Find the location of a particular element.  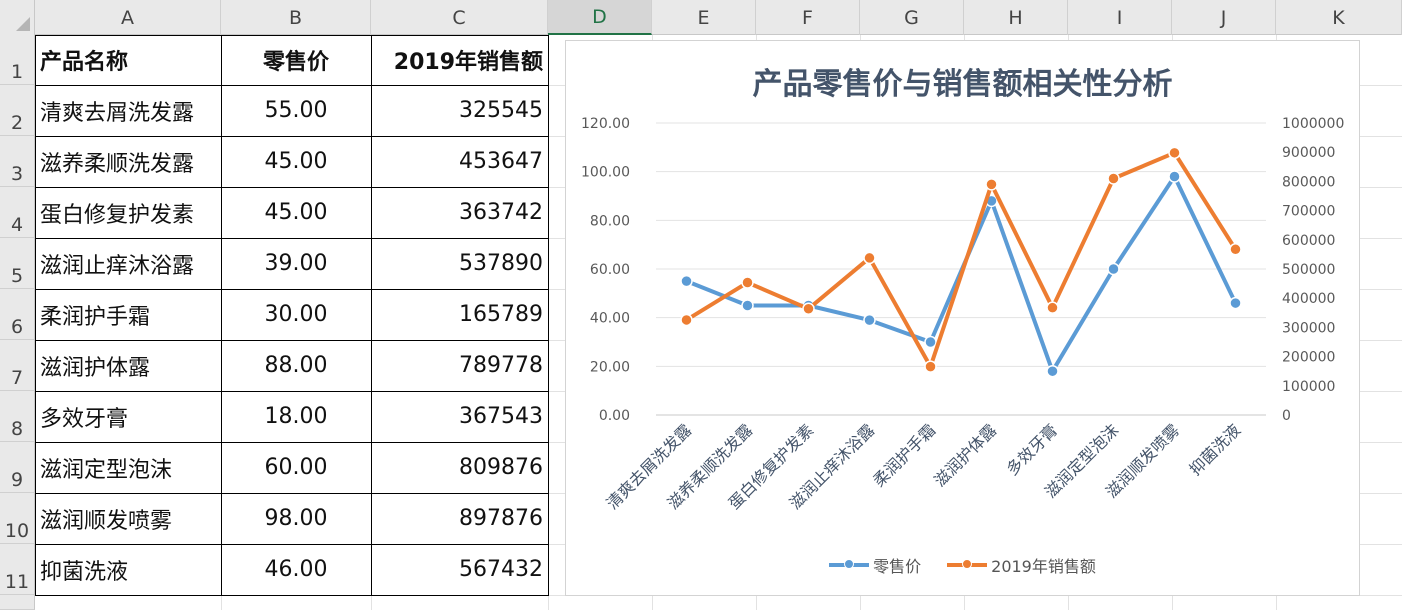

cell-b3: 45.00 is located at coordinates (296, 161).